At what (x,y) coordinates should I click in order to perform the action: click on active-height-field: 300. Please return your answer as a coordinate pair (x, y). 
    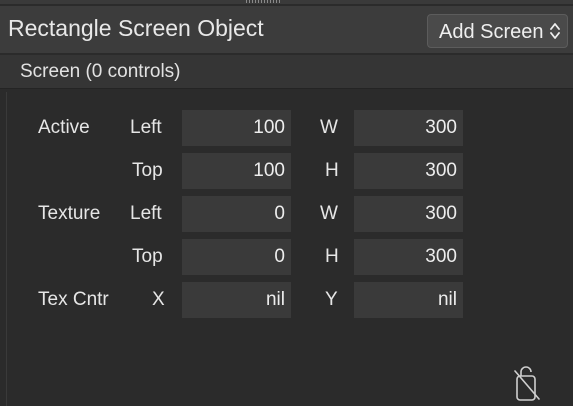
    Looking at the image, I should click on (408, 171).